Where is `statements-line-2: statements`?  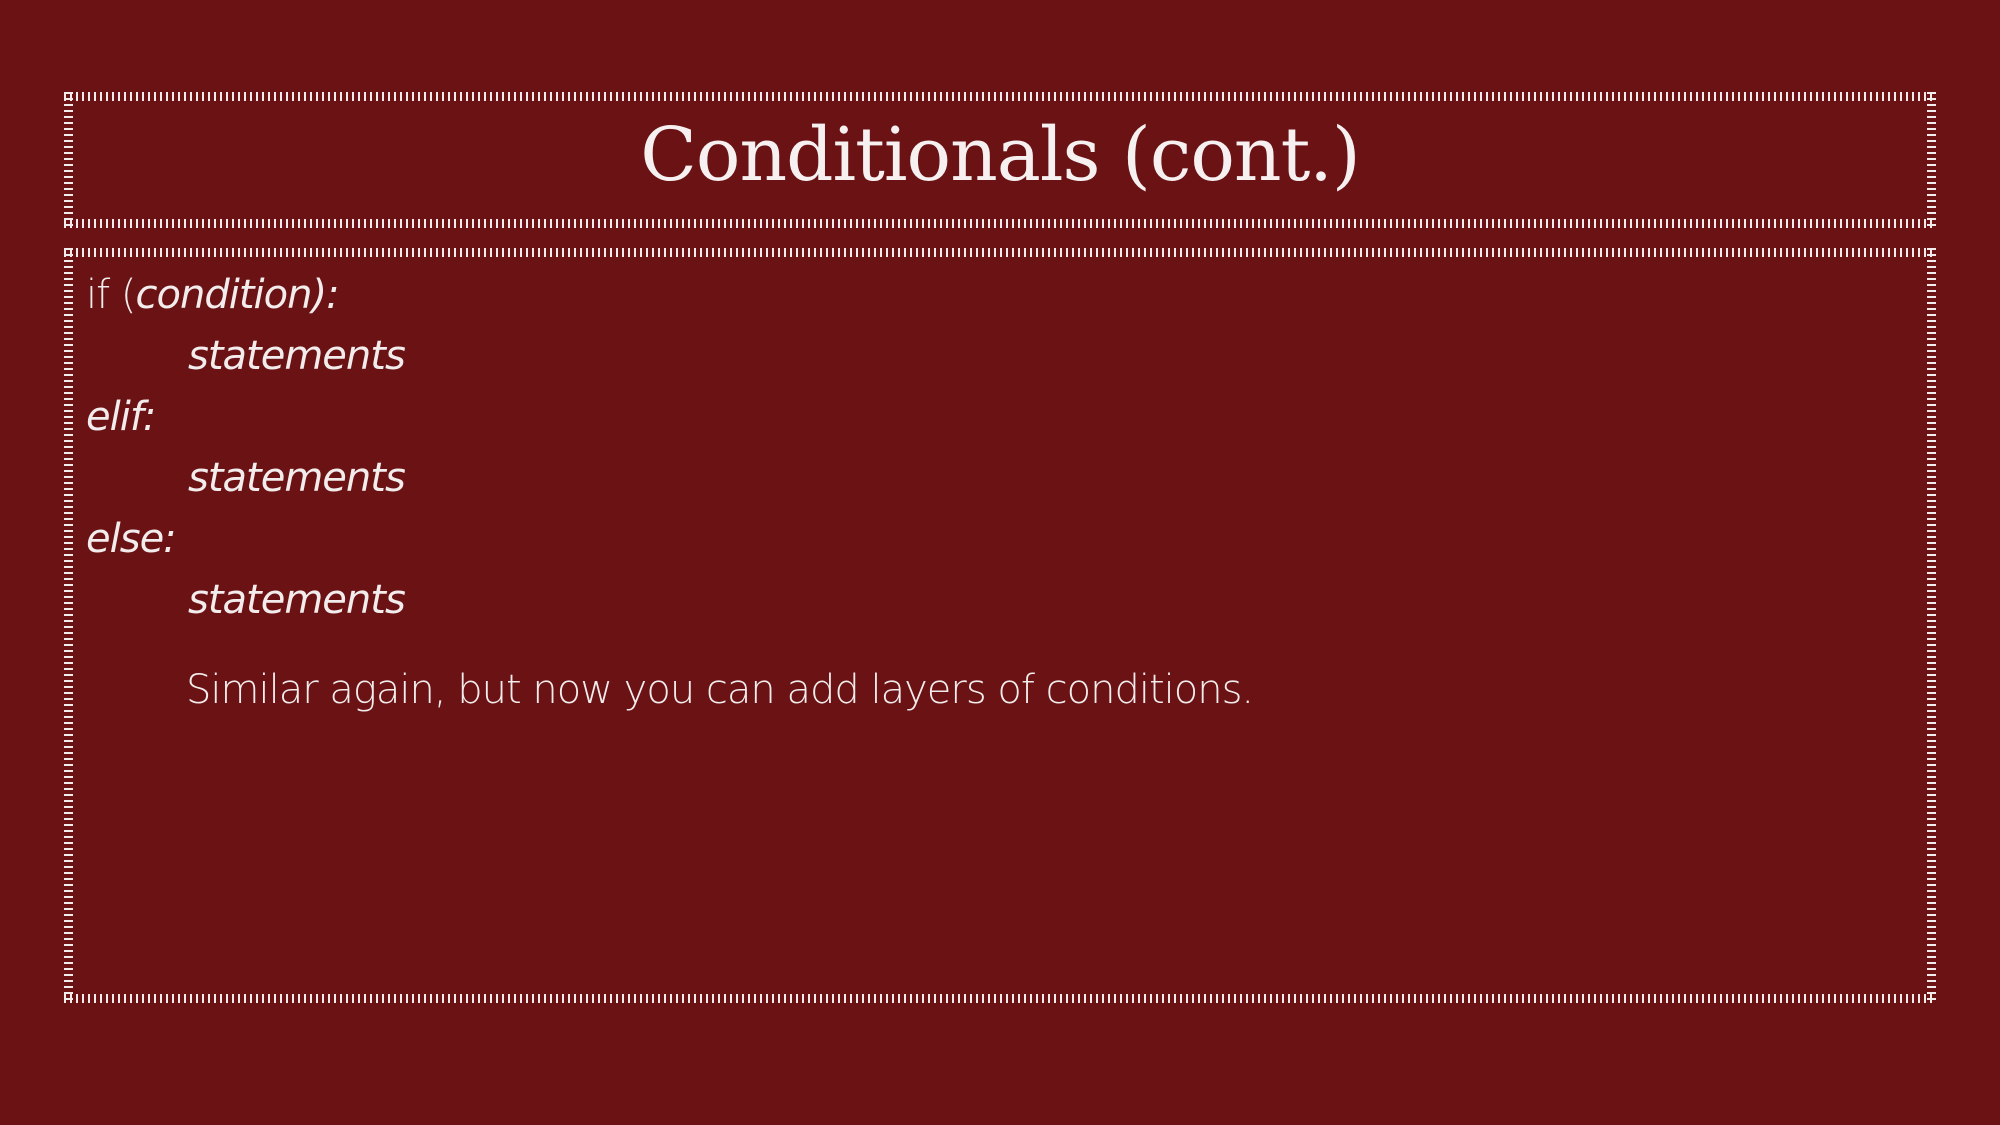 statements-line-2: statements is located at coordinates (297, 478).